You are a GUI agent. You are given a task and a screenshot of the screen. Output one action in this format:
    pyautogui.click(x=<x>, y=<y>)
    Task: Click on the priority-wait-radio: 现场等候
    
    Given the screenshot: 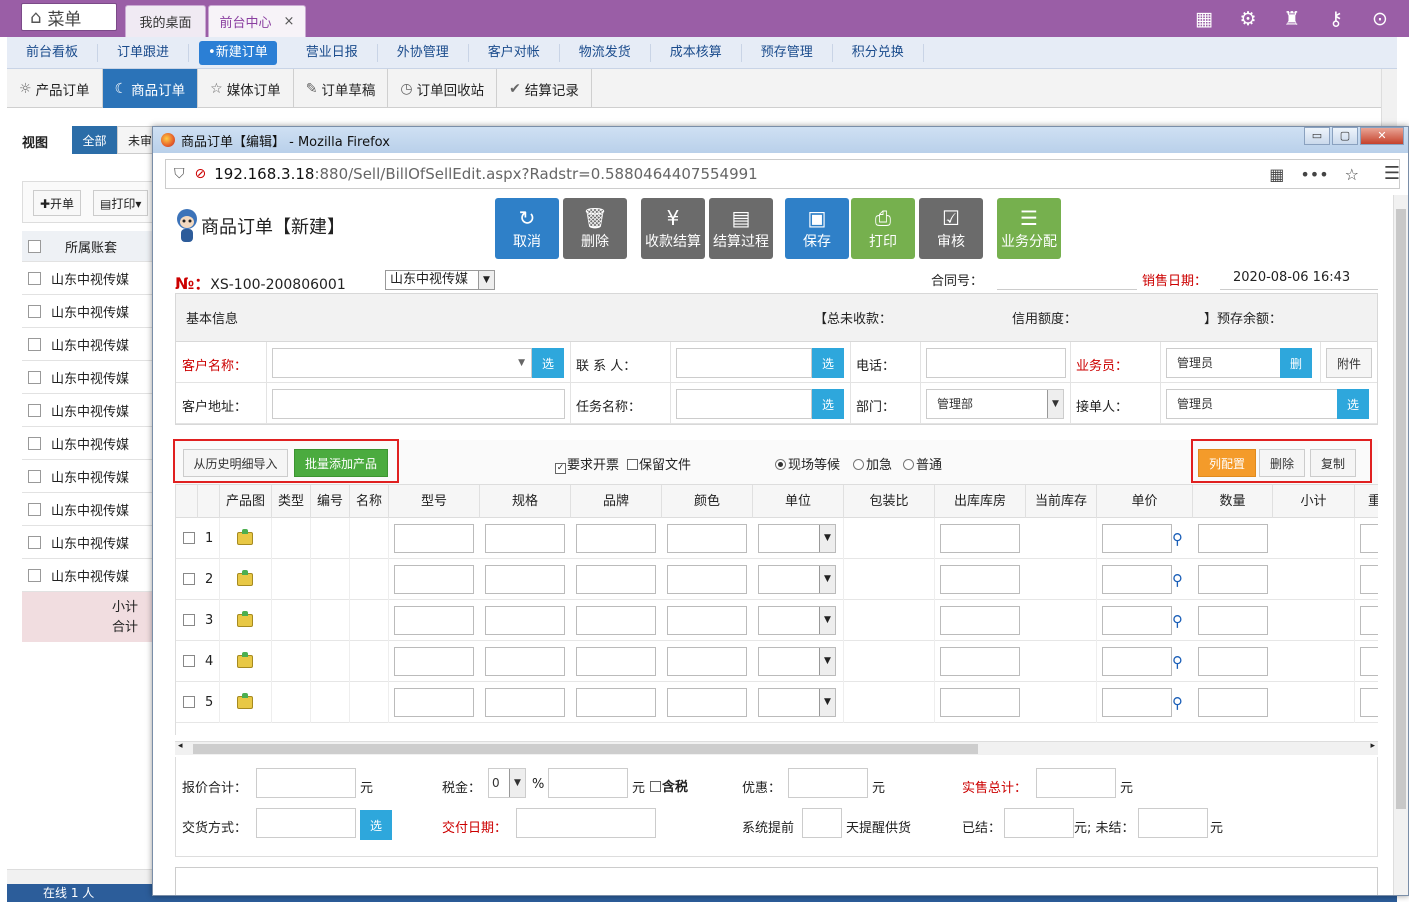 What is the action you would take?
    pyautogui.click(x=807, y=463)
    